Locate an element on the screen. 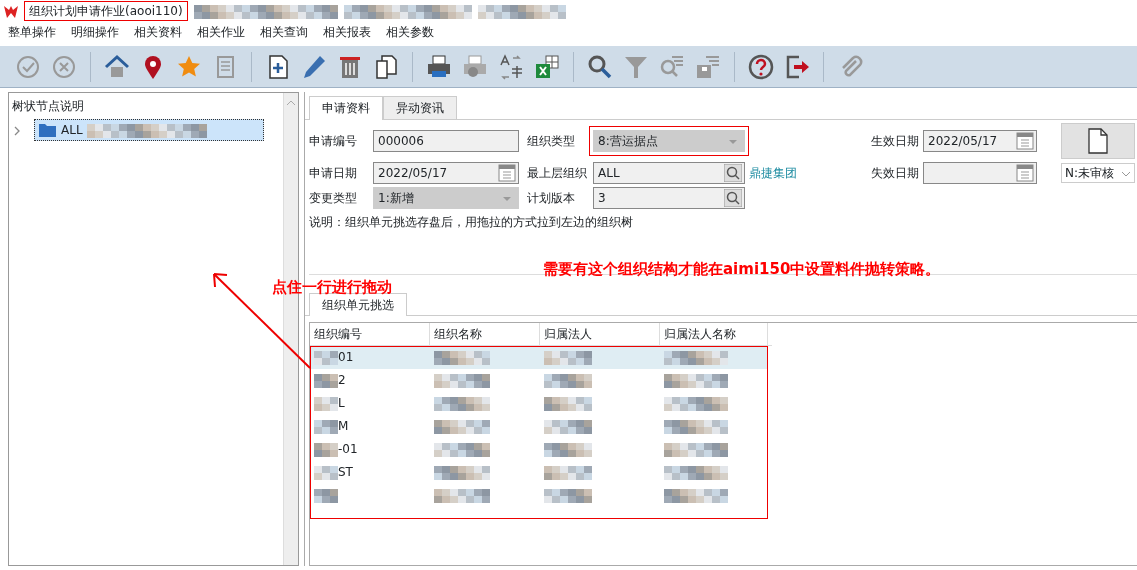 This screenshot has height=570, width=1137. menu-item: 相关报表 is located at coordinates (347, 33).